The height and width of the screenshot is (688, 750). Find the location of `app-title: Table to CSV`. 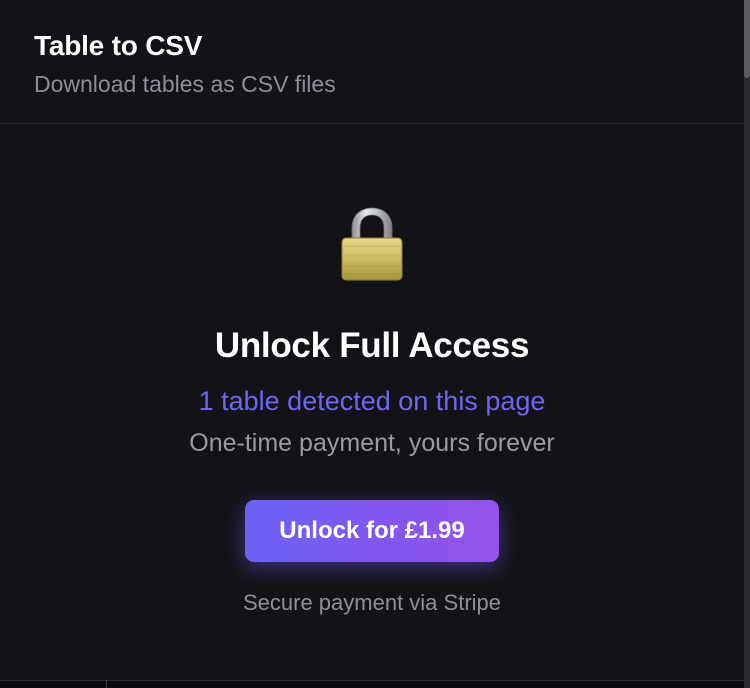

app-title: Table to CSV is located at coordinates (118, 45).